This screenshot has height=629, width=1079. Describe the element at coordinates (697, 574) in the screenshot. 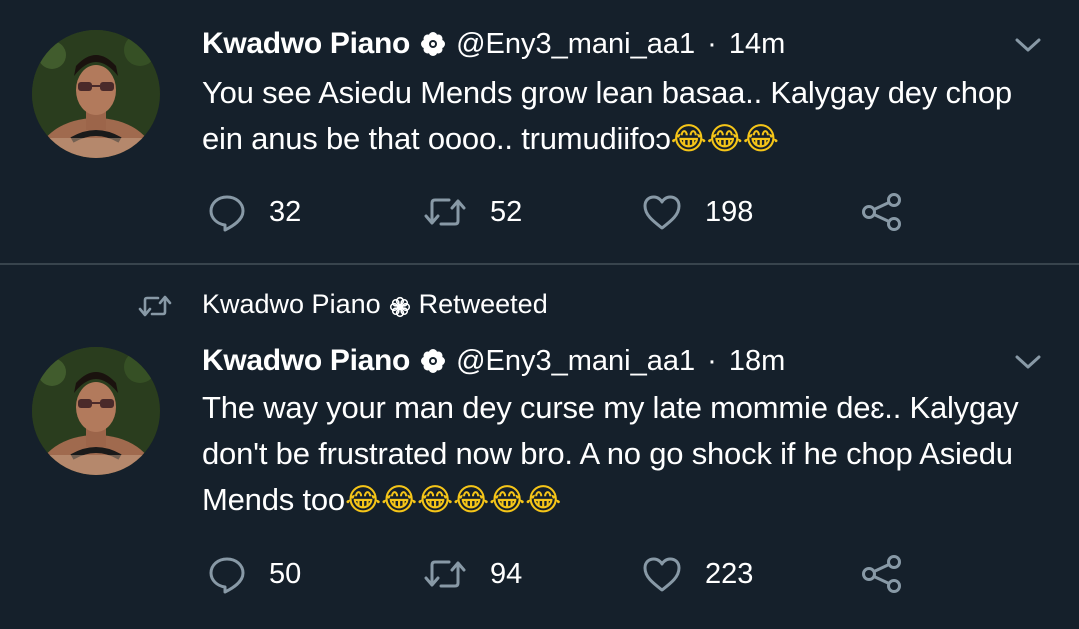

I see `like-button: 223` at that location.